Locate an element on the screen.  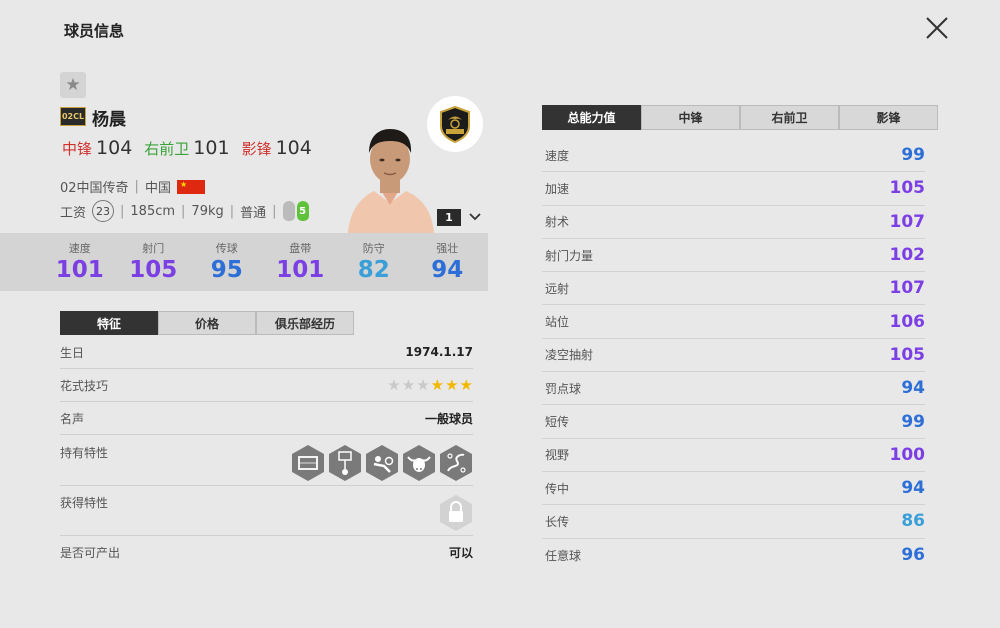
attribute-name: 视野 is located at coordinates (557, 455).